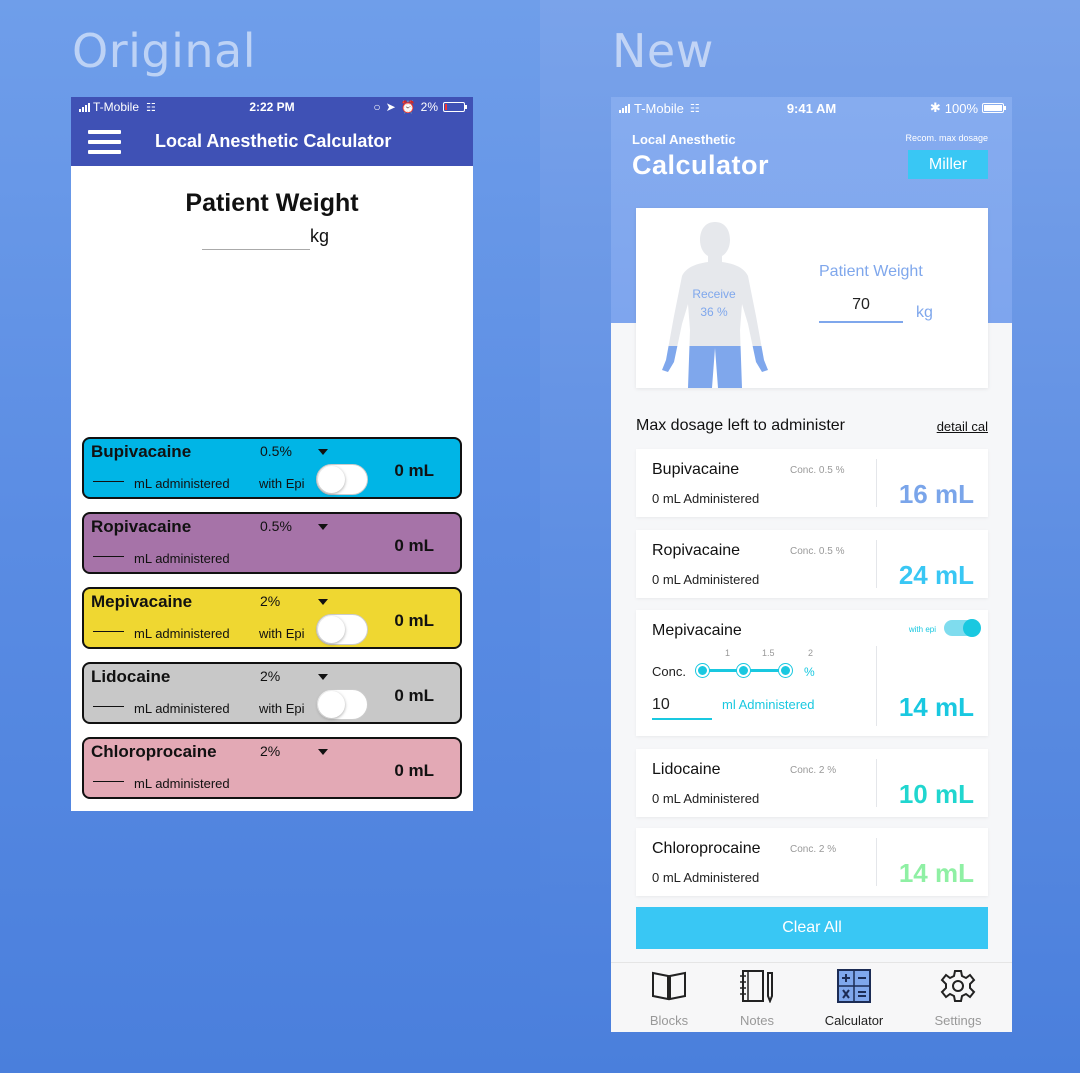 The image size is (1080, 1073). I want to click on tab-settings: Settings, so click(958, 997).